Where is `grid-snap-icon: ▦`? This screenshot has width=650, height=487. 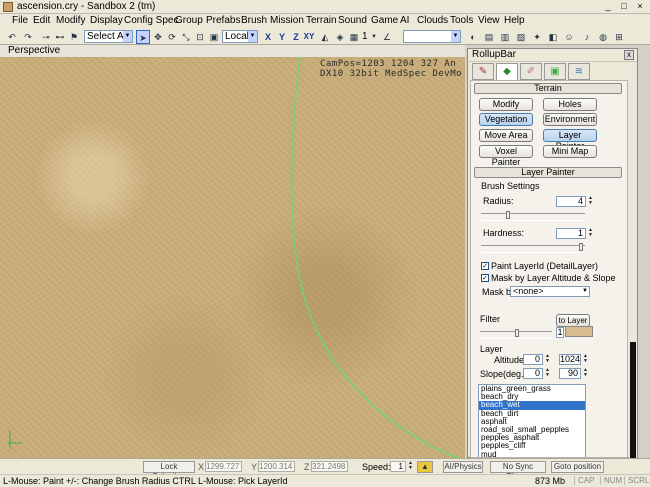 grid-snap-icon: ▦ is located at coordinates (354, 37).